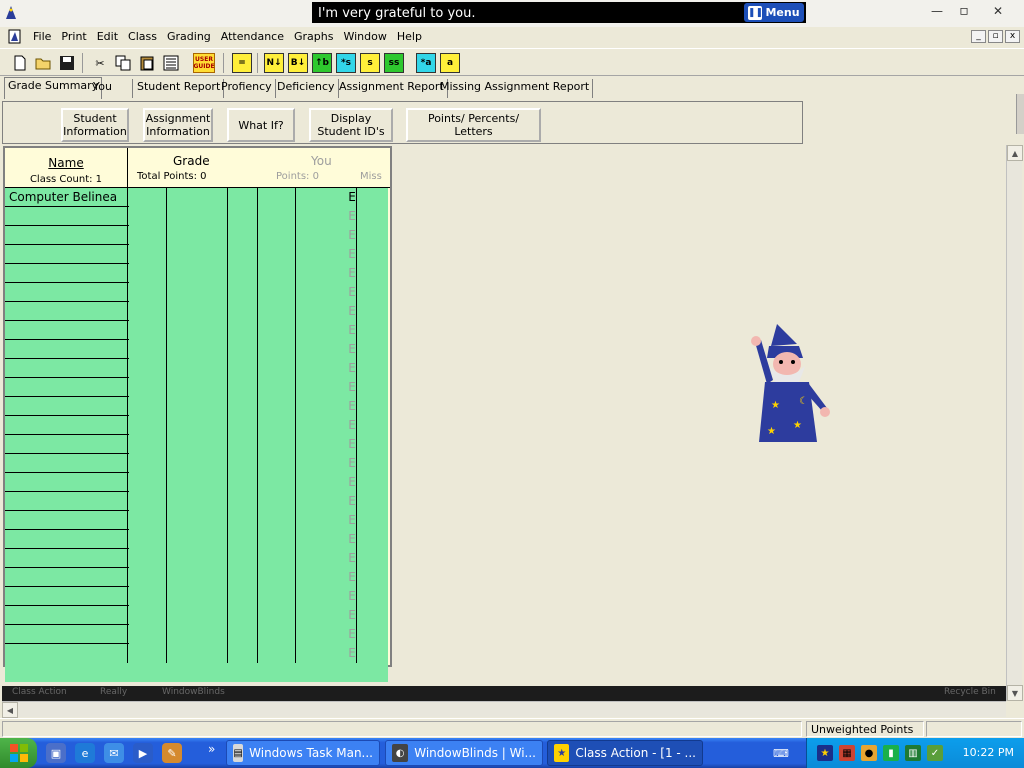  What do you see at coordinates (11, 12) in the screenshot?
I see `app-wizard-icon` at bounding box center [11, 12].